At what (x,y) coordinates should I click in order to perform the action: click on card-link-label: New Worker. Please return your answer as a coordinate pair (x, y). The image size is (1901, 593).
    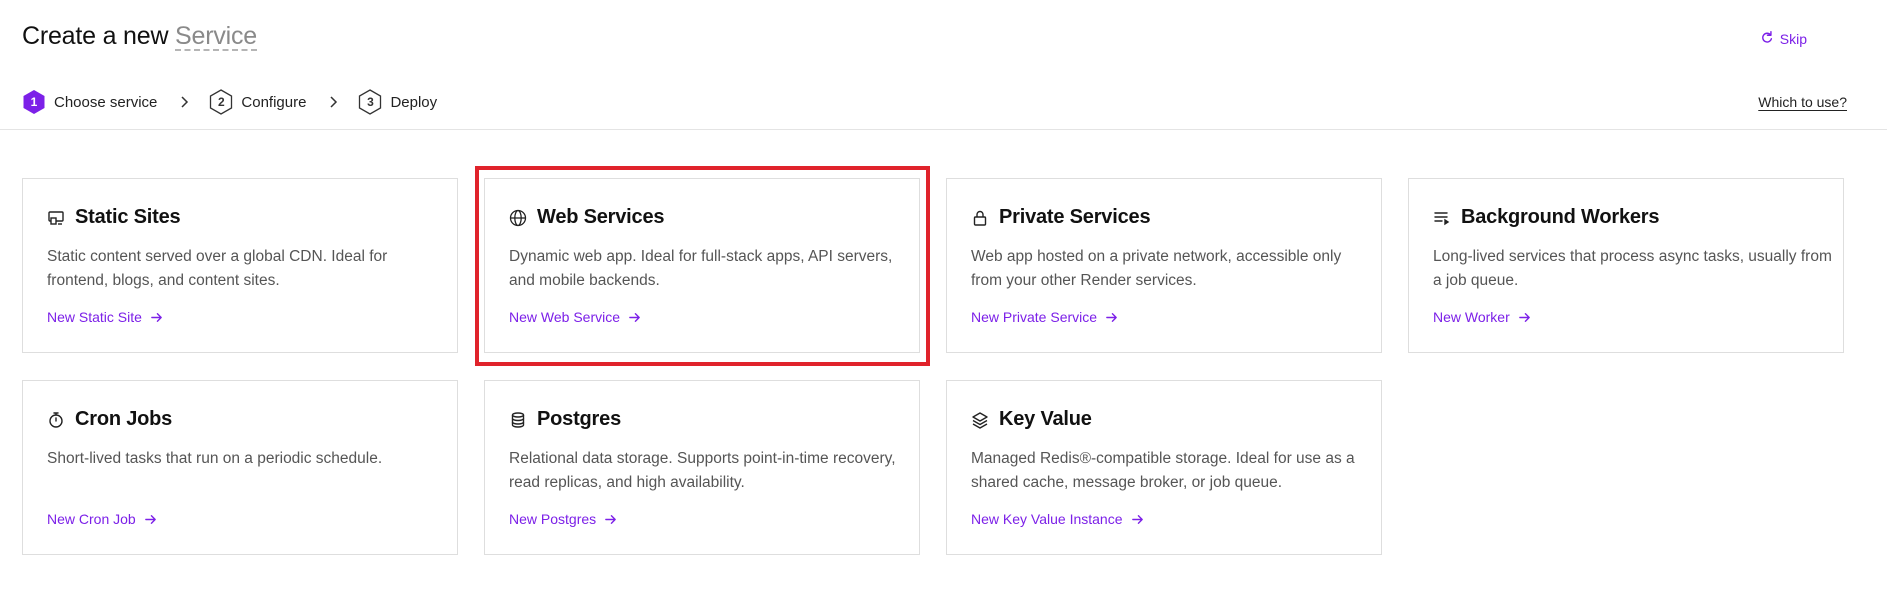
    Looking at the image, I should click on (1471, 317).